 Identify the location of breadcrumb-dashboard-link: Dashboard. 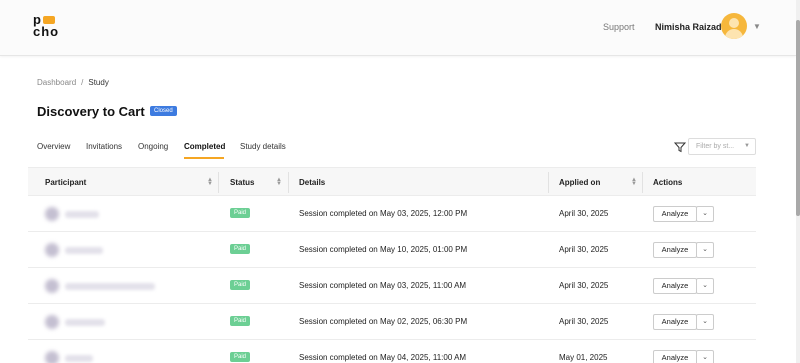
(56, 82).